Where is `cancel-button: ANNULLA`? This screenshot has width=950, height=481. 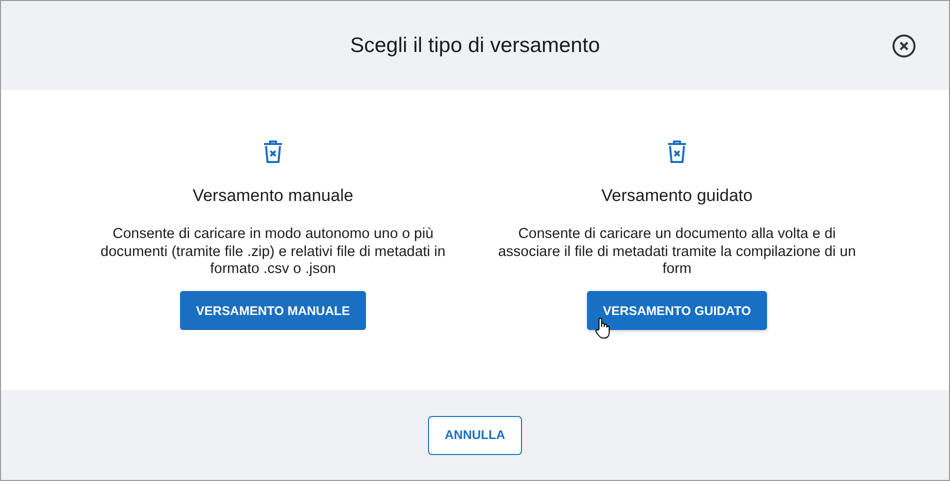
cancel-button: ANNULLA is located at coordinates (475, 435).